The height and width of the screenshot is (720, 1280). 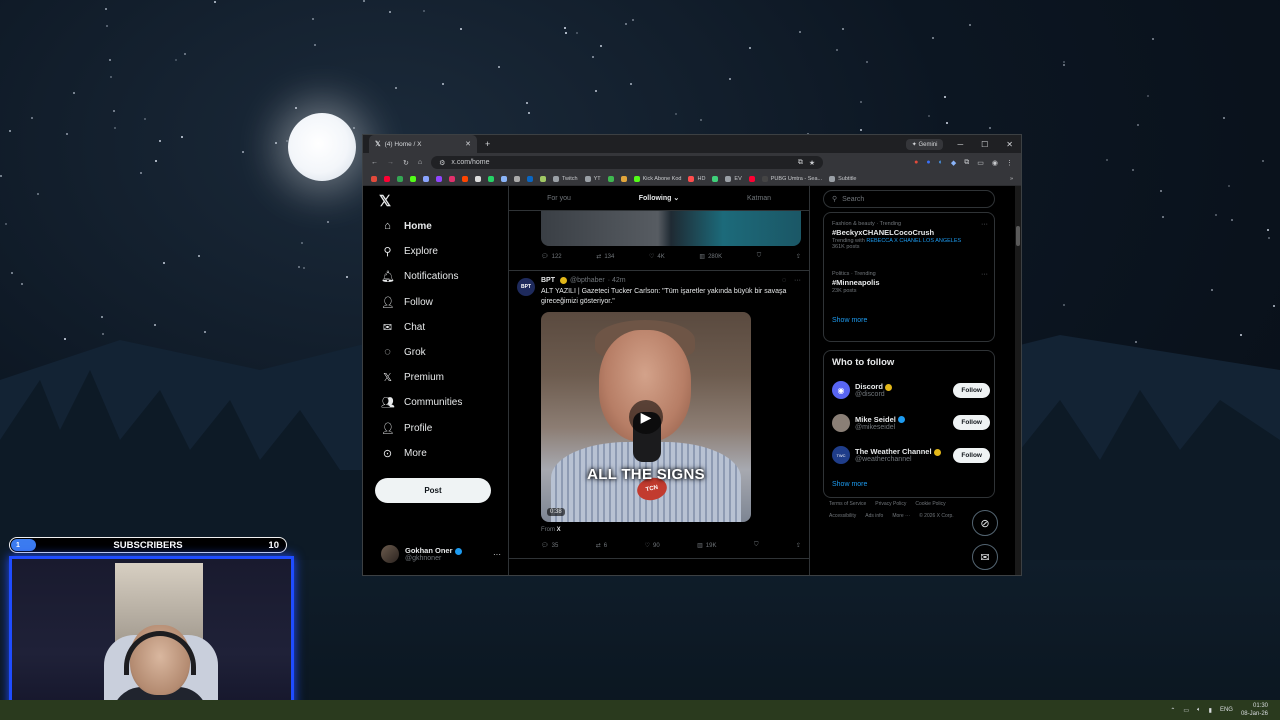 I want to click on tab-following: Following ⌄, so click(x=659, y=198).